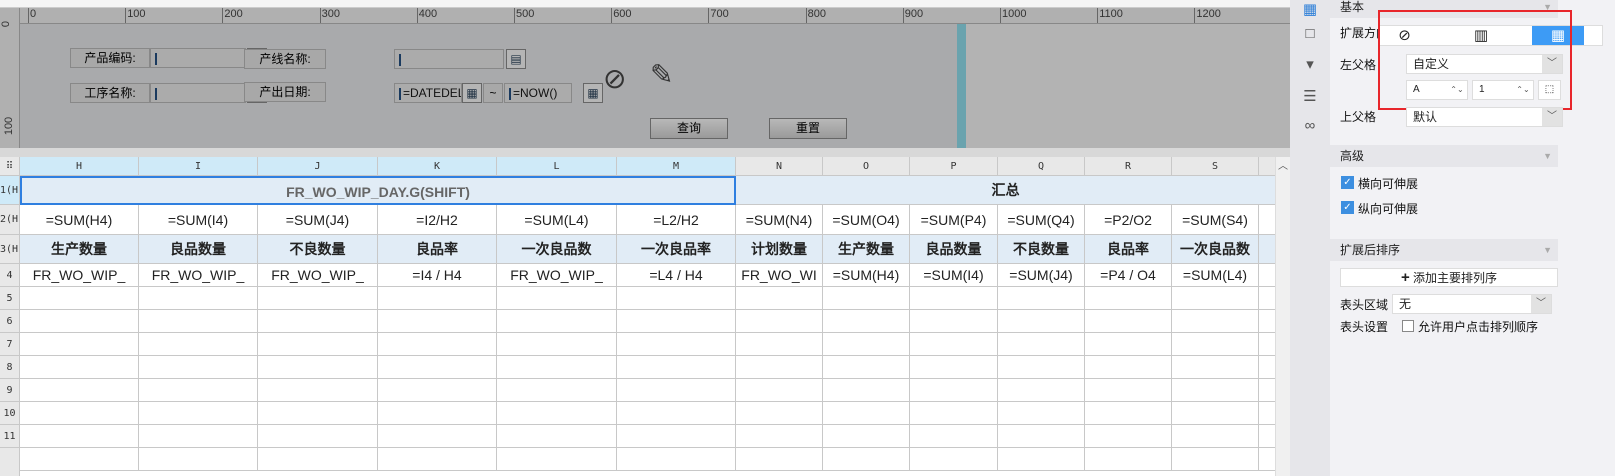 The image size is (1615, 476). Describe the element at coordinates (10, 436) in the screenshot. I see `row-header: 11` at that location.